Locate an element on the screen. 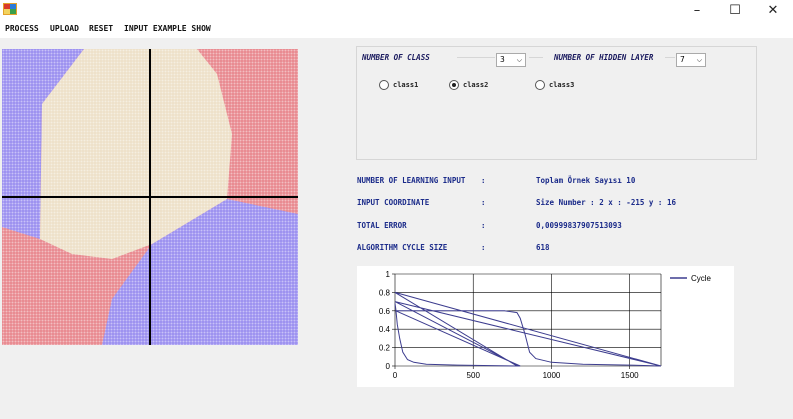 Image resolution: width=793 pixels, height=419 pixels. maximize-button: ☐ is located at coordinates (735, 11).